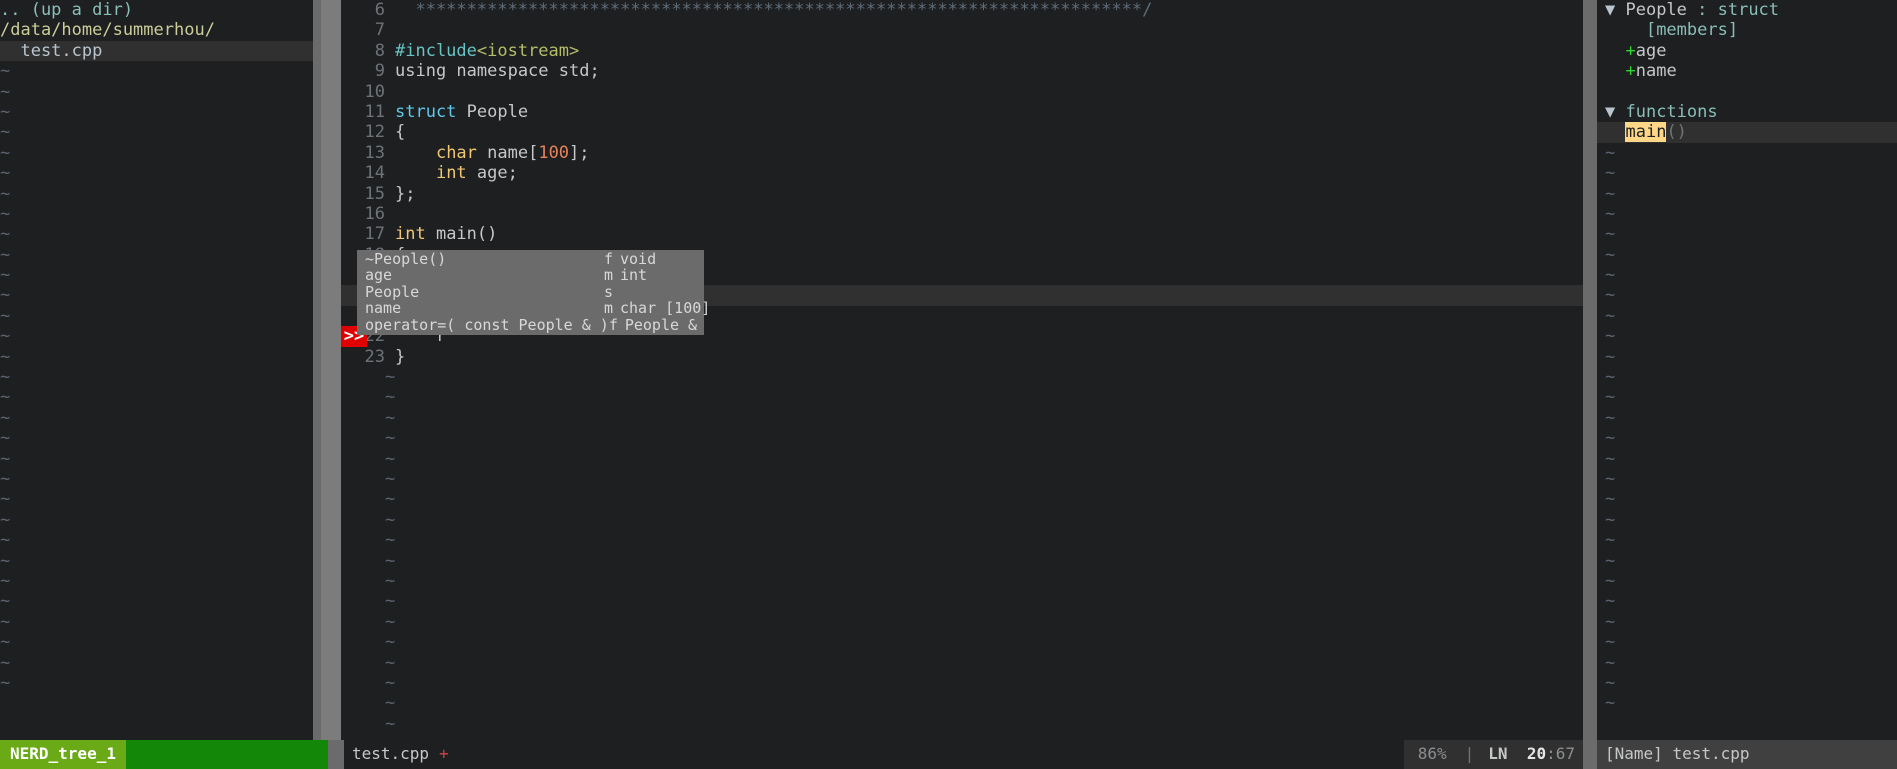 This screenshot has height=769, width=1897. What do you see at coordinates (1682, 30) in the screenshot?
I see `tagbar-kind-label: [members]` at bounding box center [1682, 30].